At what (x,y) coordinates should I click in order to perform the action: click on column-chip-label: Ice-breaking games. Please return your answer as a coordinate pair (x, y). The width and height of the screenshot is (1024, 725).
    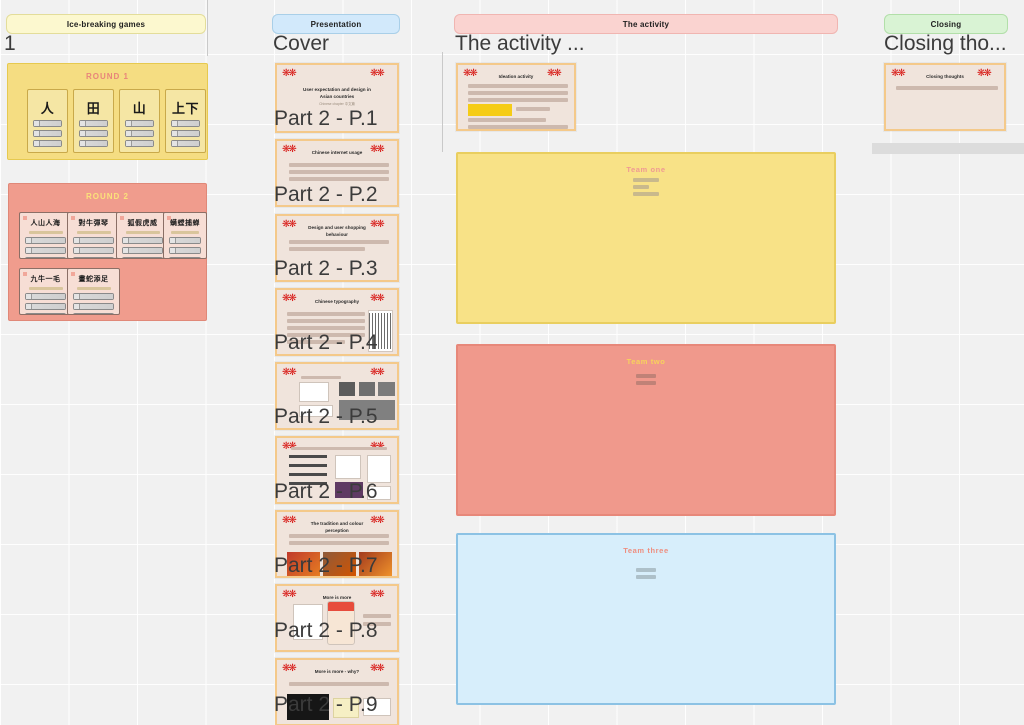
    Looking at the image, I should click on (106, 24).